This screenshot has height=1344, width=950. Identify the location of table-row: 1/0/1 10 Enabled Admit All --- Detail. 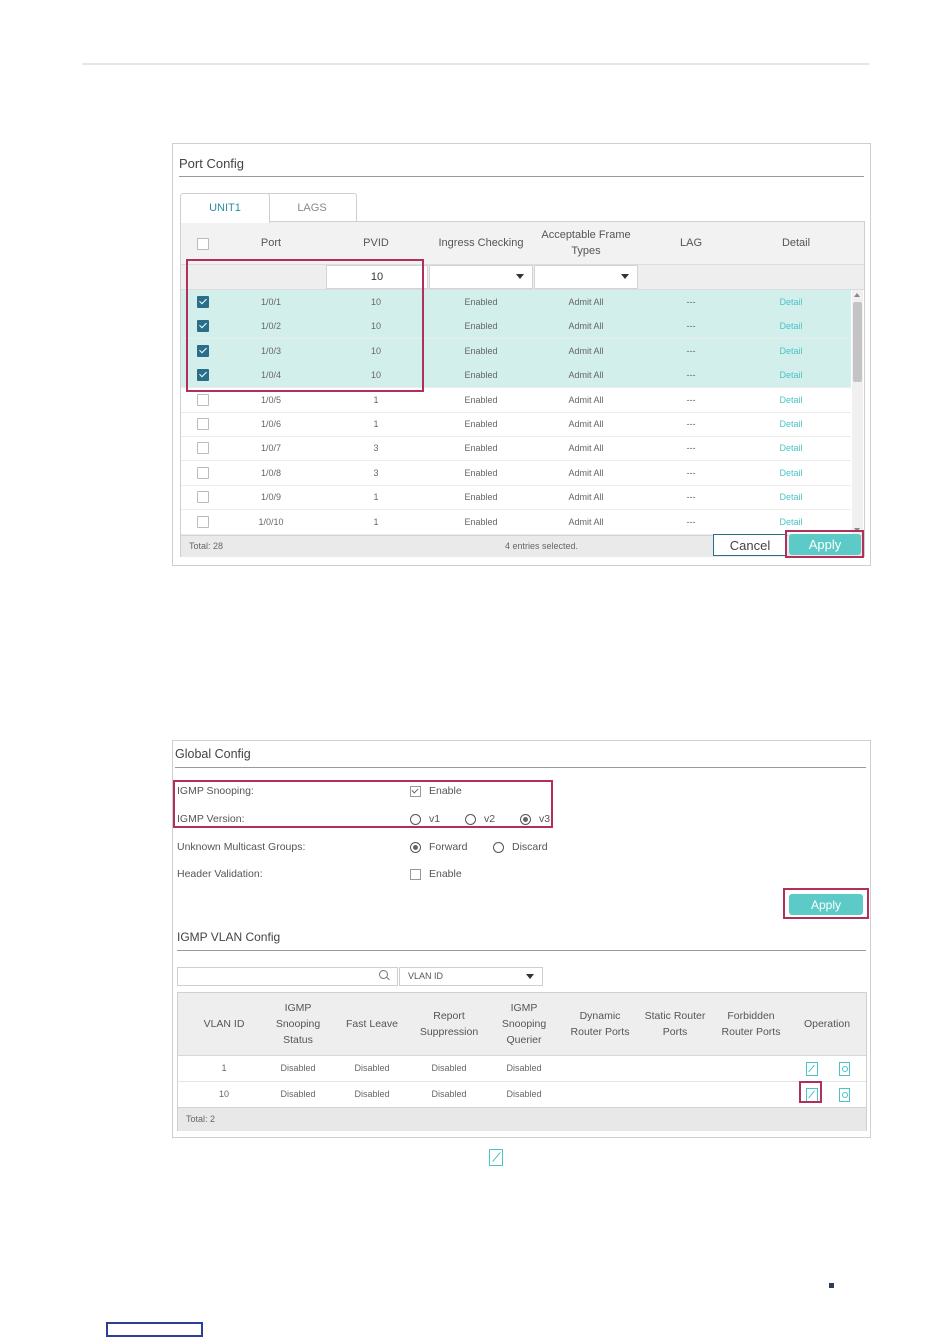
(516, 302).